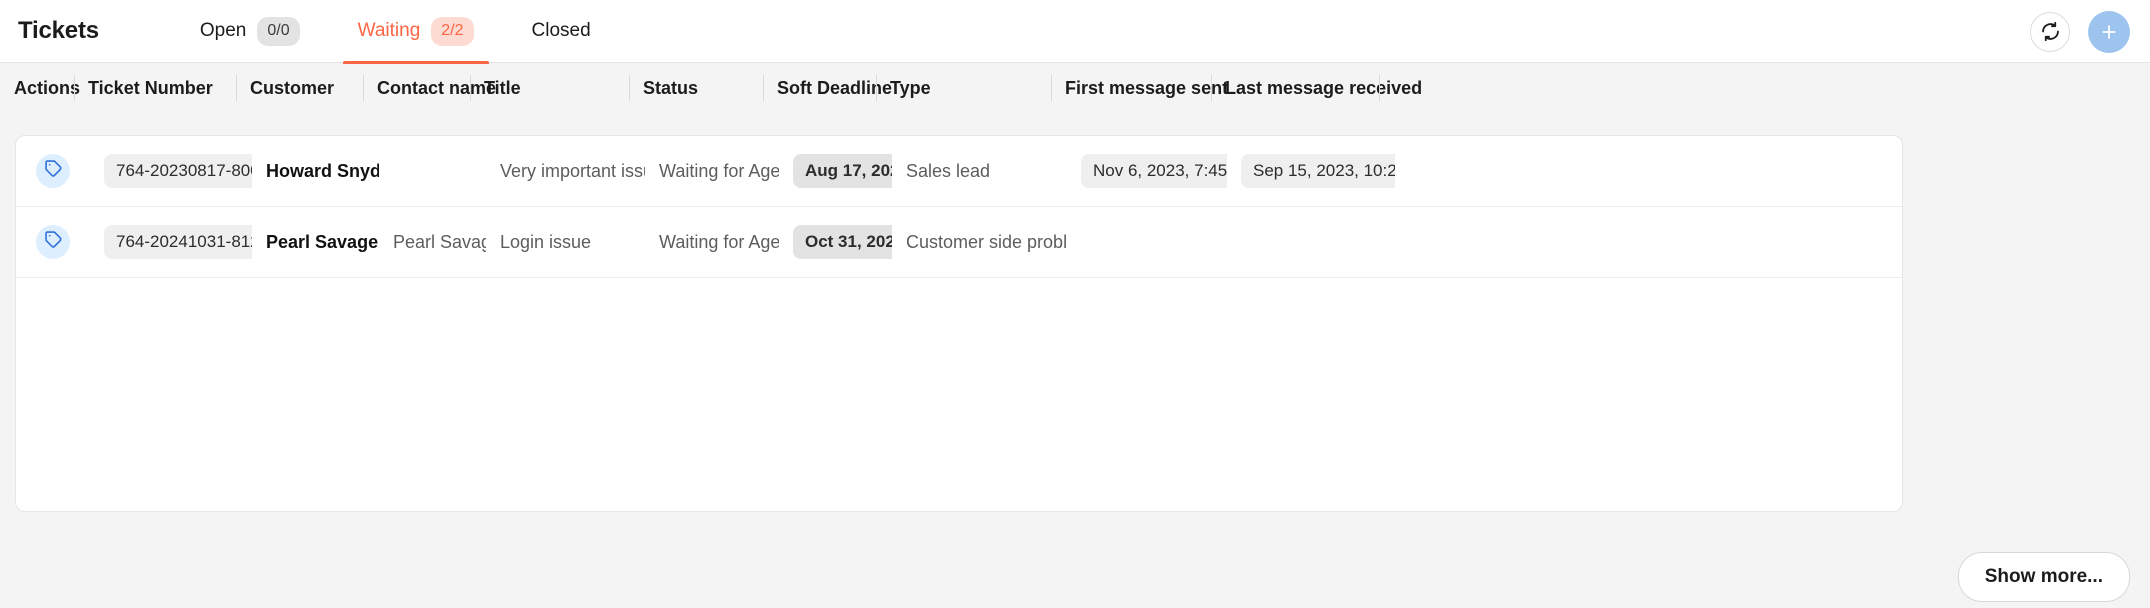 The width and height of the screenshot is (2150, 608). I want to click on column-header-spacer, so click(1399, 88).